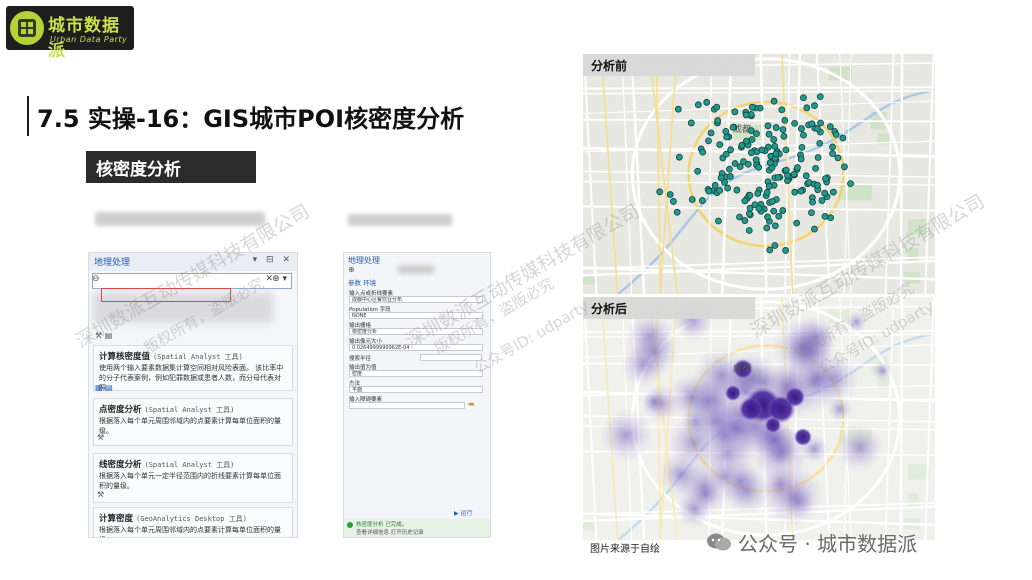 The image size is (1032, 580). Describe the element at coordinates (180, 219) in the screenshot. I see `blurred-caption` at that location.